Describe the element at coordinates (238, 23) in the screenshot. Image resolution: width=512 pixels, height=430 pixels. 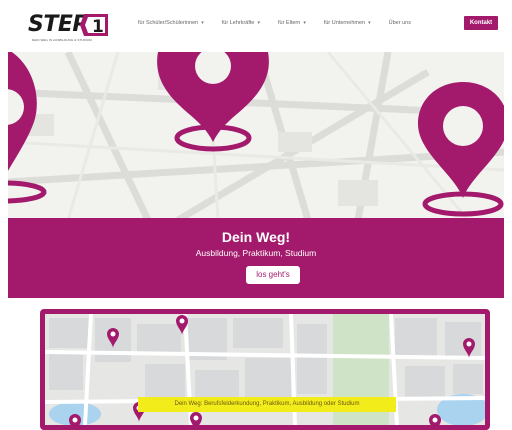
I see `nav-item-label: für Lehrkräfte` at that location.